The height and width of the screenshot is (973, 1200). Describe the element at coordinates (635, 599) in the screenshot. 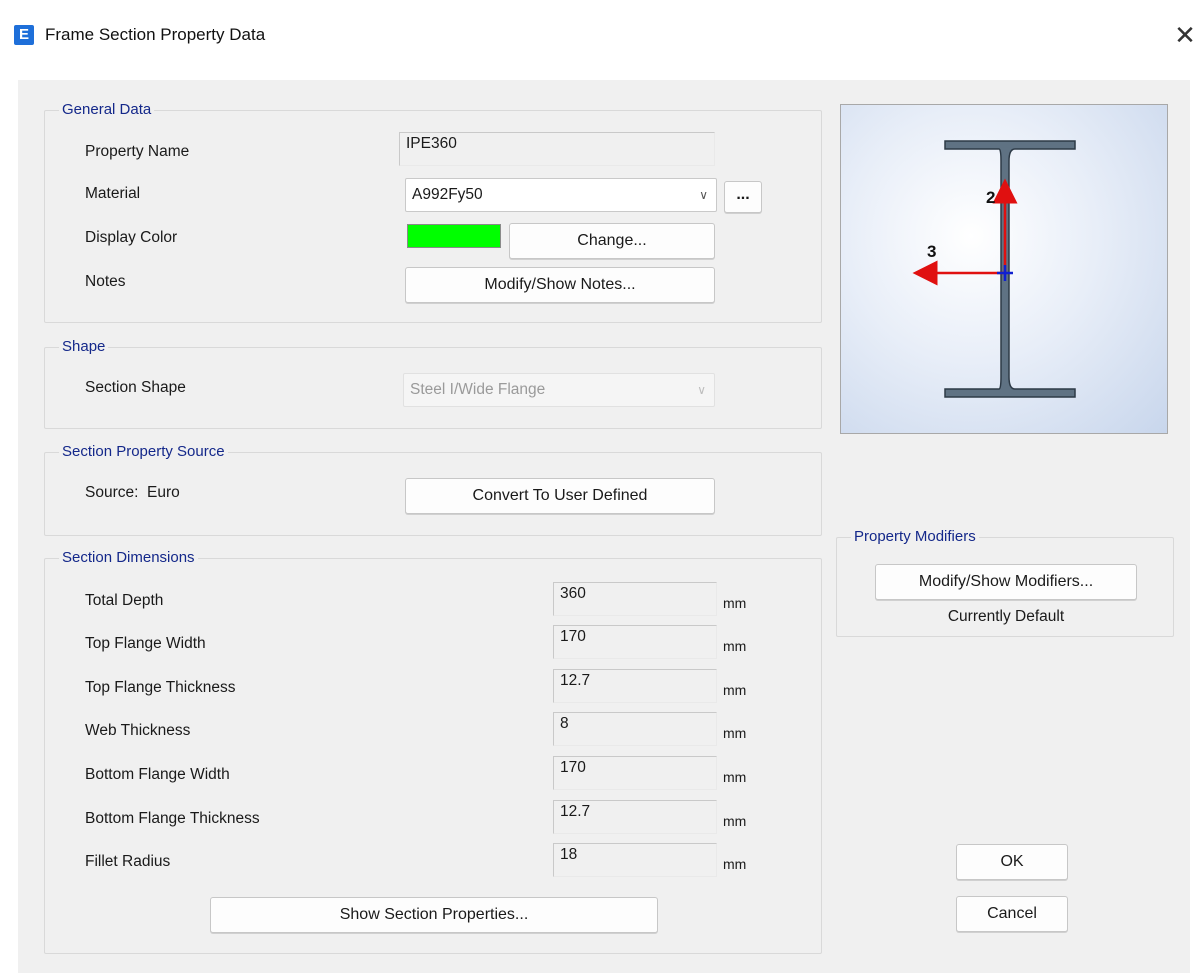

I see `dimension-field: 360` at that location.